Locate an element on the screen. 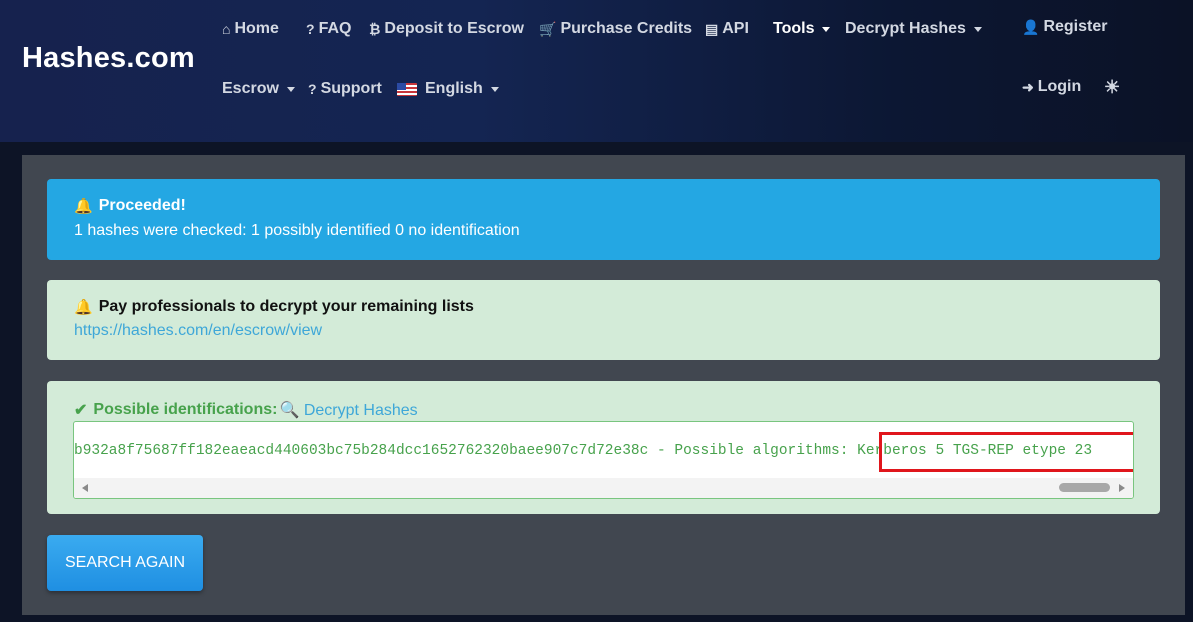 This screenshot has width=1193, height=622. nav-api: ▤ API is located at coordinates (727, 29).